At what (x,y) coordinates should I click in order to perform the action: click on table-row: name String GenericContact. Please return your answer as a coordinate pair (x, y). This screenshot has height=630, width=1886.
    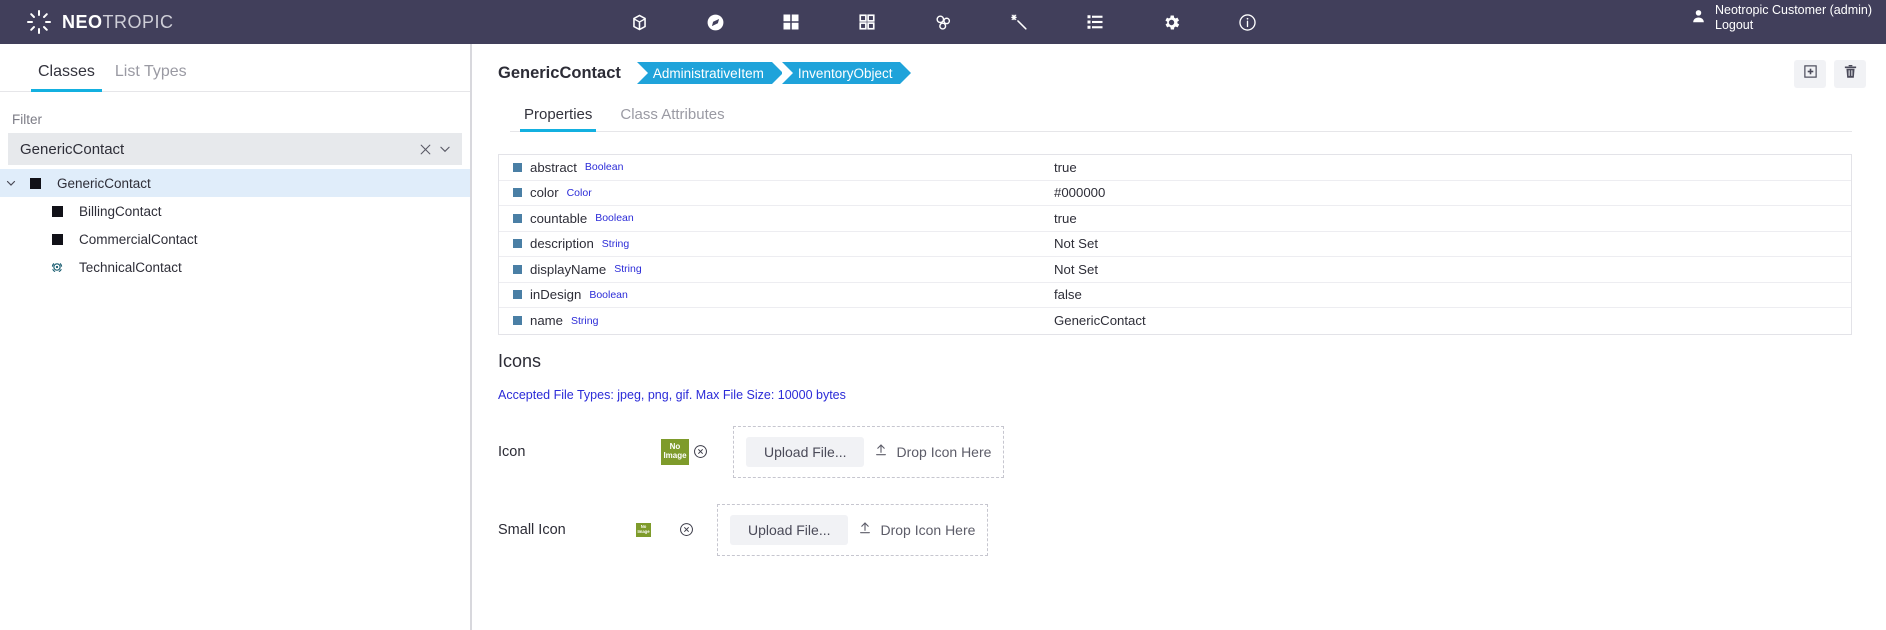
    Looking at the image, I should click on (1175, 321).